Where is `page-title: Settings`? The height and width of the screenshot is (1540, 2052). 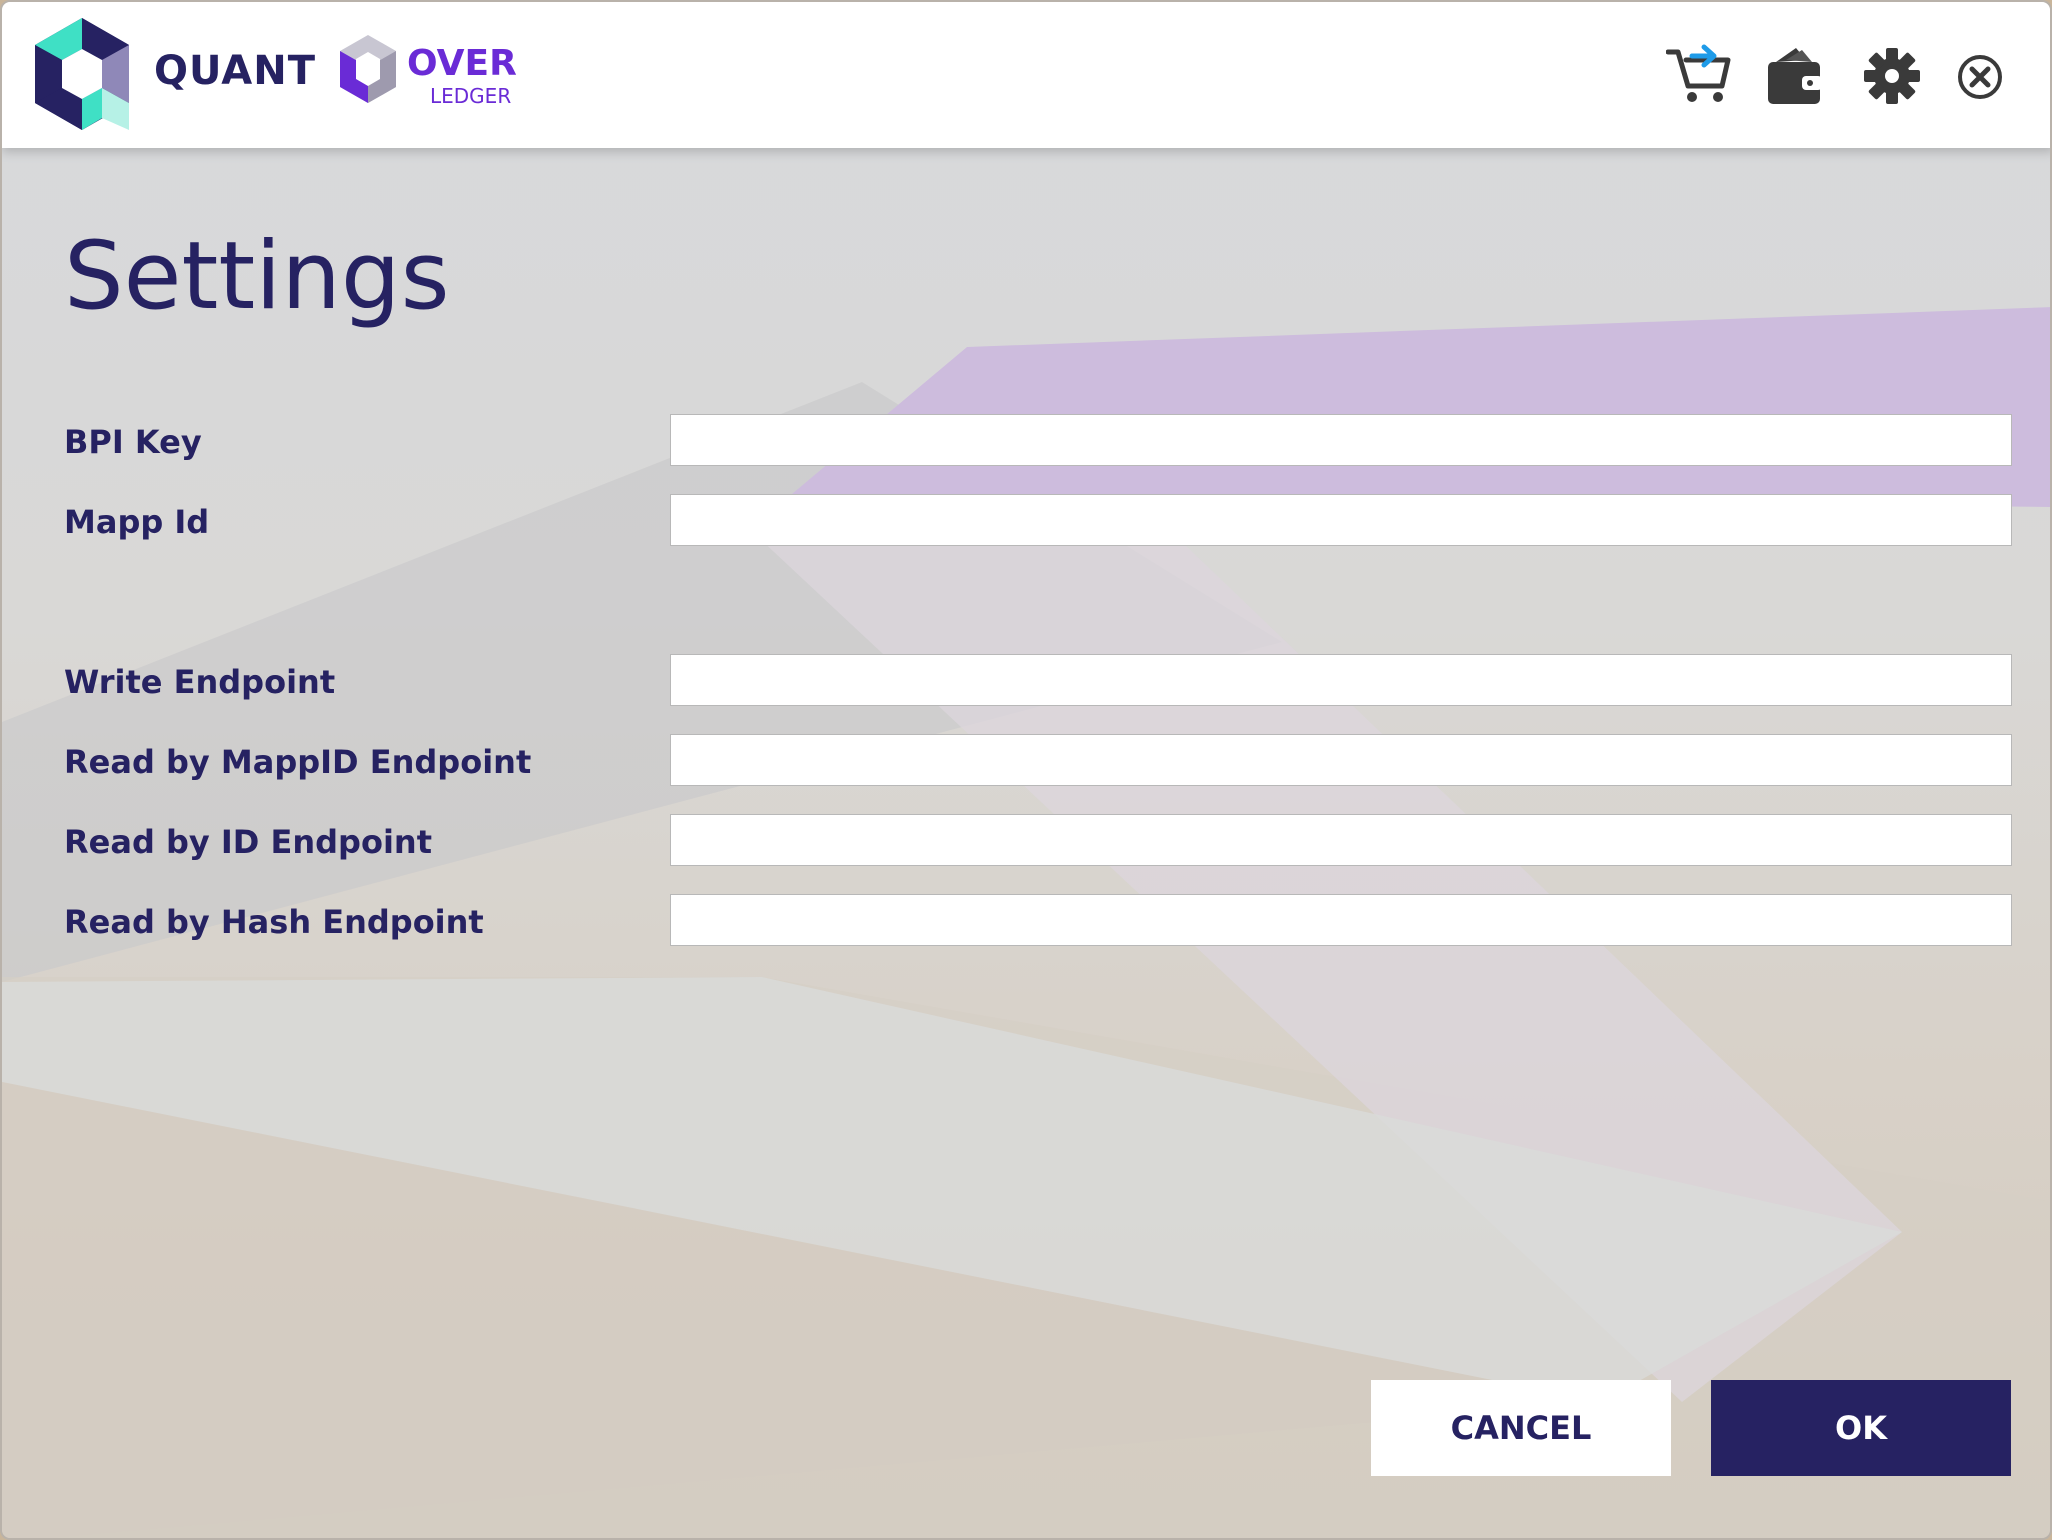 page-title: Settings is located at coordinates (257, 276).